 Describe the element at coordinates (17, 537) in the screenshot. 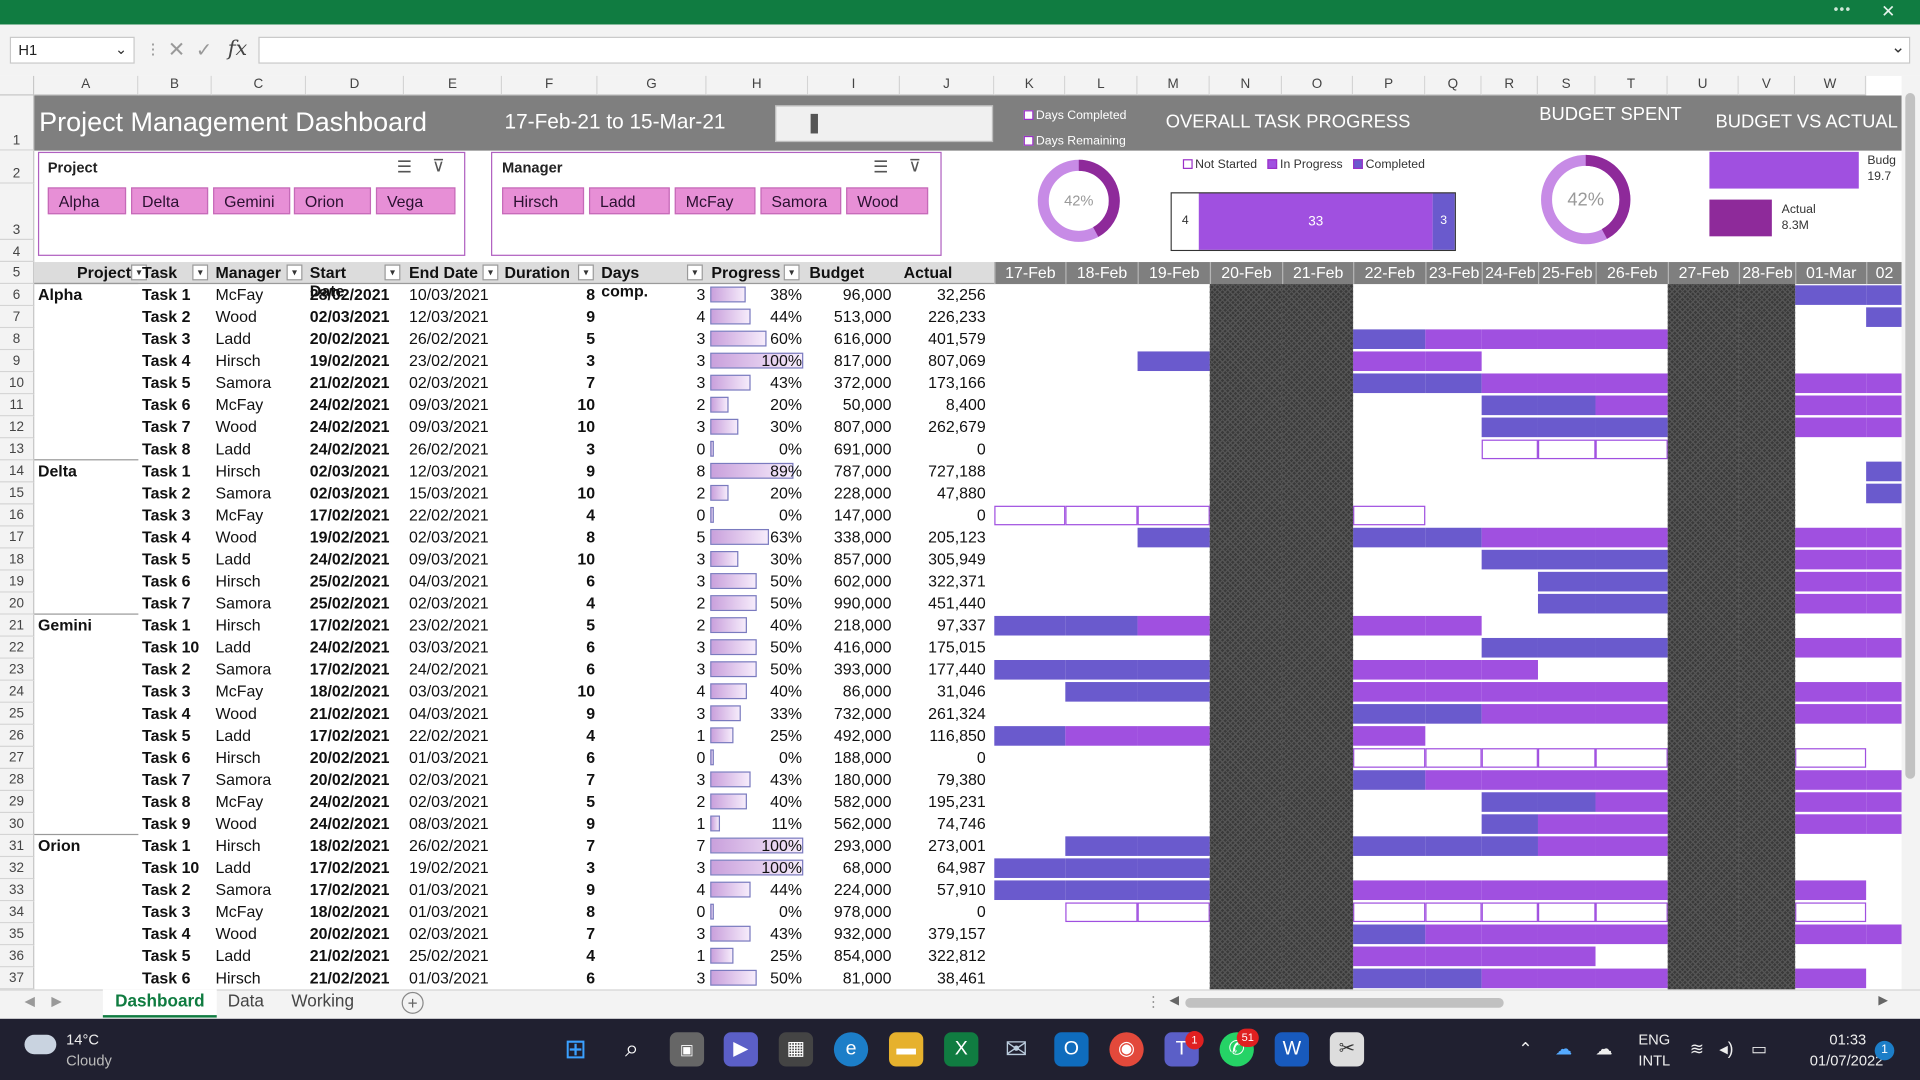

I see `row-header: 17` at that location.